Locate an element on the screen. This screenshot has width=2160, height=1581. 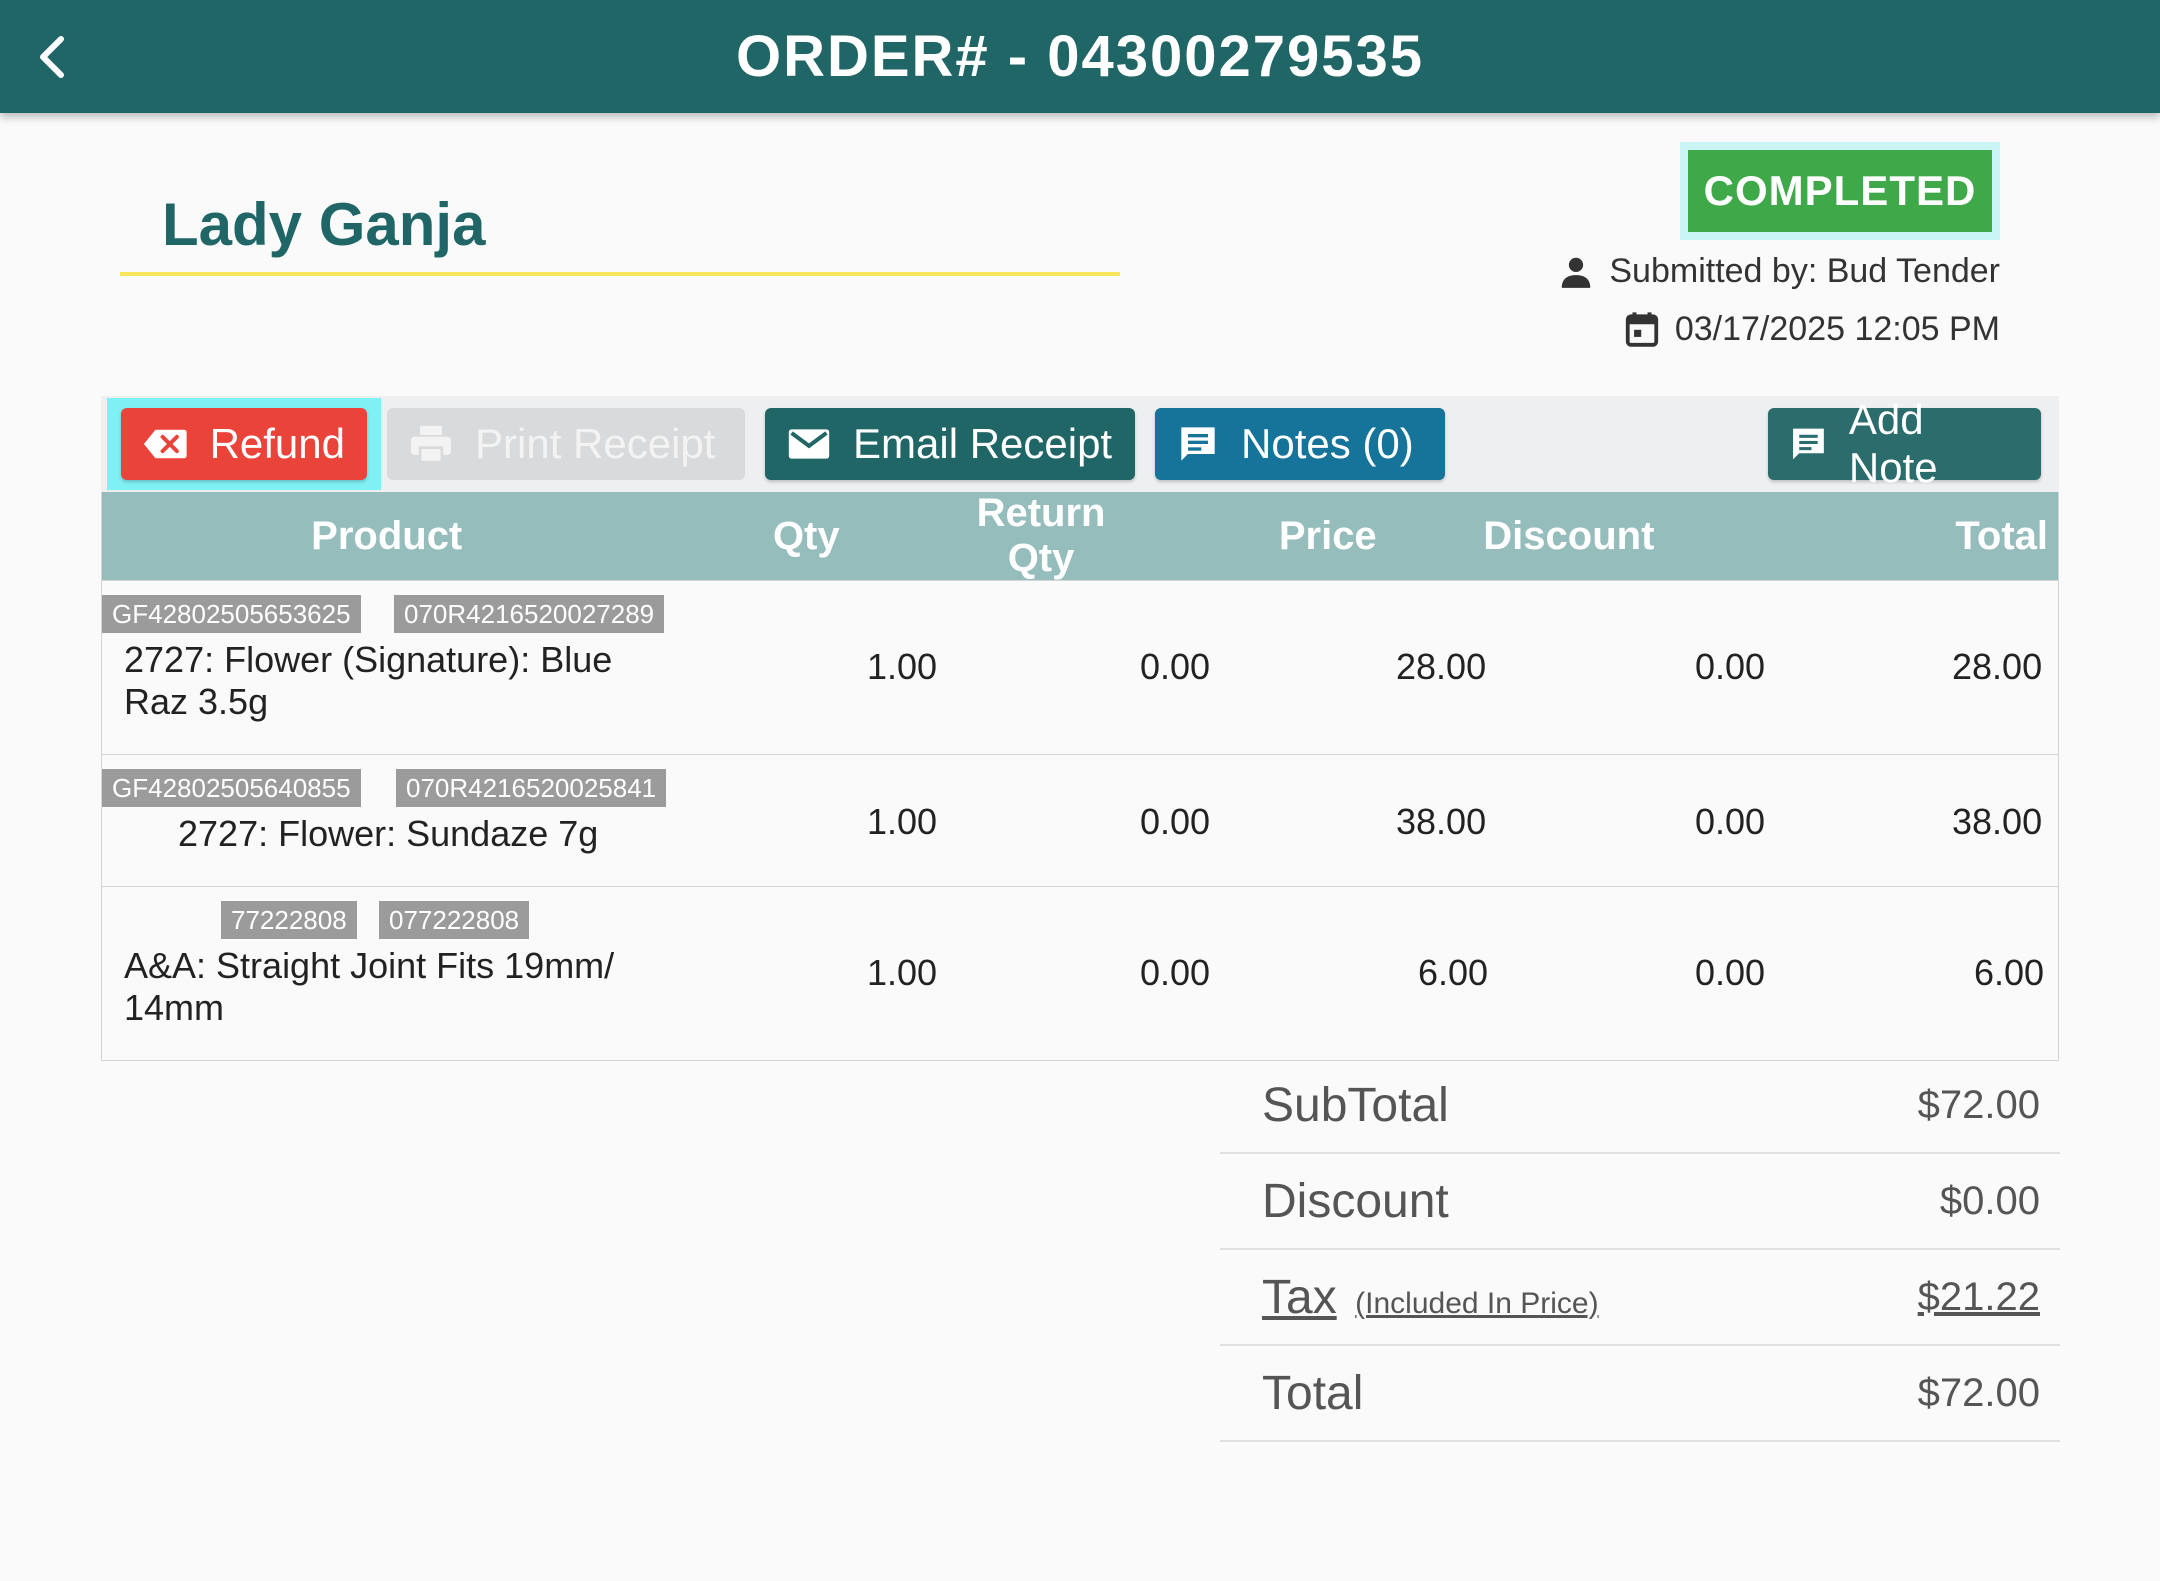
notes-button: Notes (0) is located at coordinates (1300, 444).